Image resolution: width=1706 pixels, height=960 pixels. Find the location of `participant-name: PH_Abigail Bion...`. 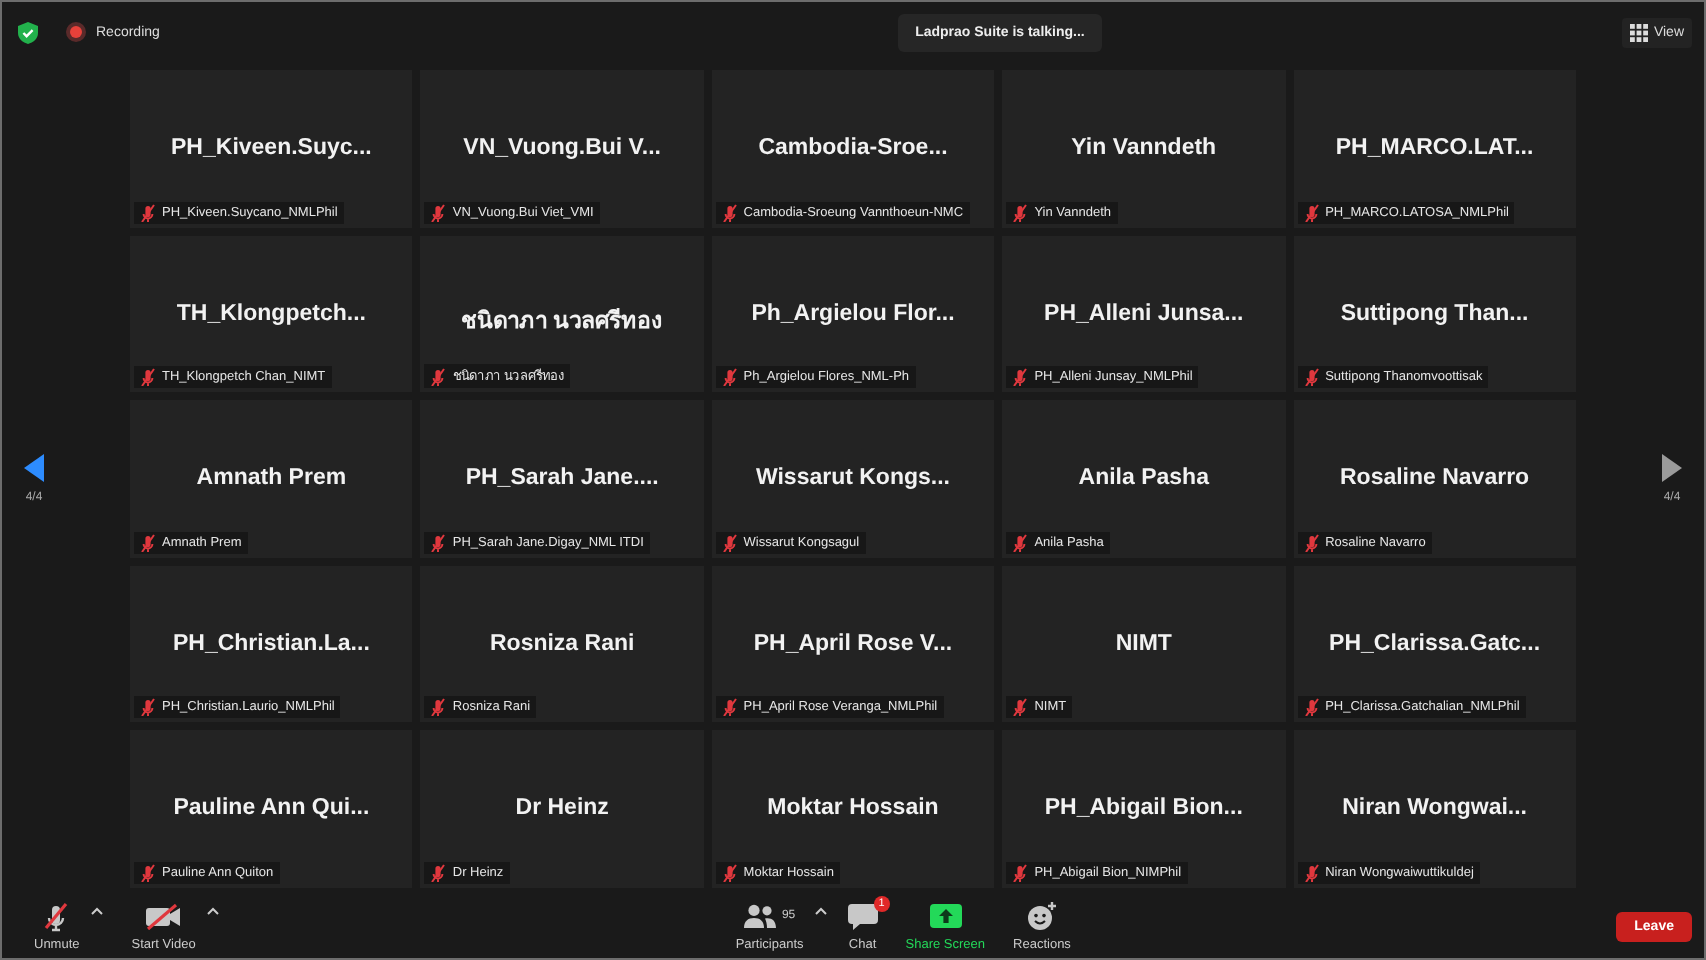

participant-name: PH_Abigail Bion... is located at coordinates (1143, 808).